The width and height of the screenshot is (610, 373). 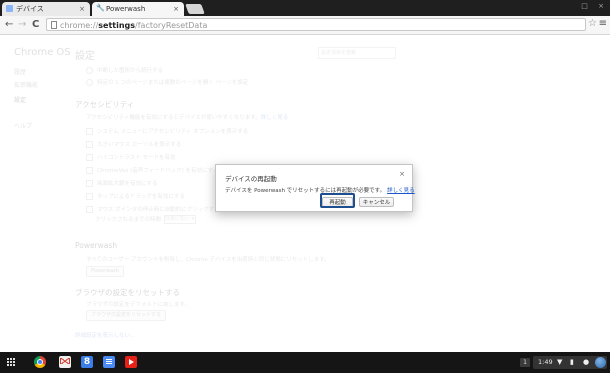 I want to click on menu-icon: ≡, so click(x=603, y=23).